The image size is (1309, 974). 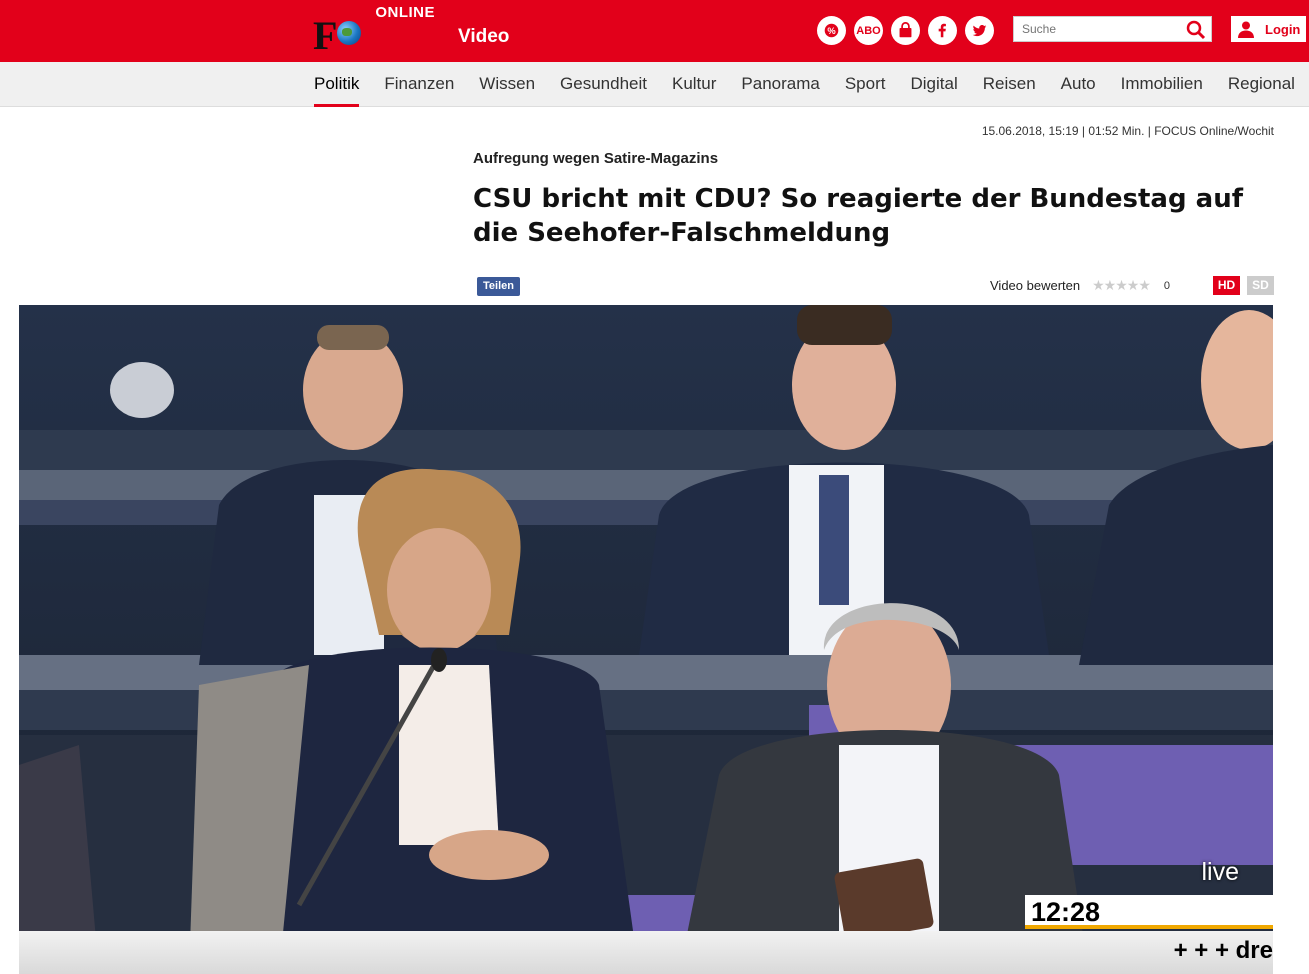 I want to click on discount-icon: %, so click(x=831, y=30).